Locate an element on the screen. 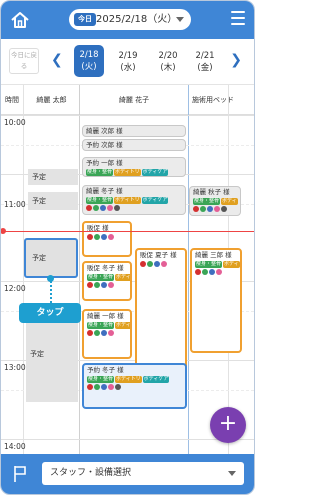 This screenshot has width=320, height=495. day-tab: 2/21 (金) is located at coordinates (205, 62).